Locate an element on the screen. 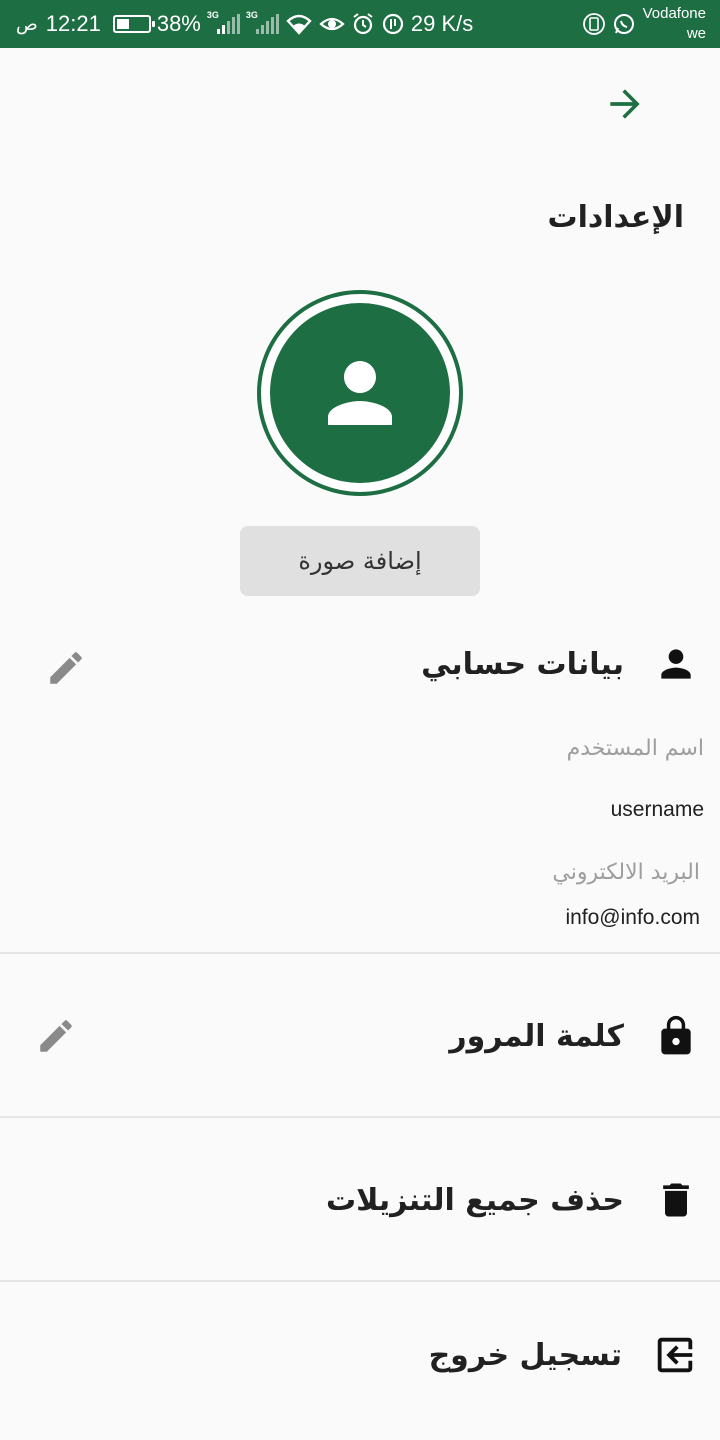 Image resolution: width=720 pixels, height=1440 pixels. alarm-icon is located at coordinates (363, 24).